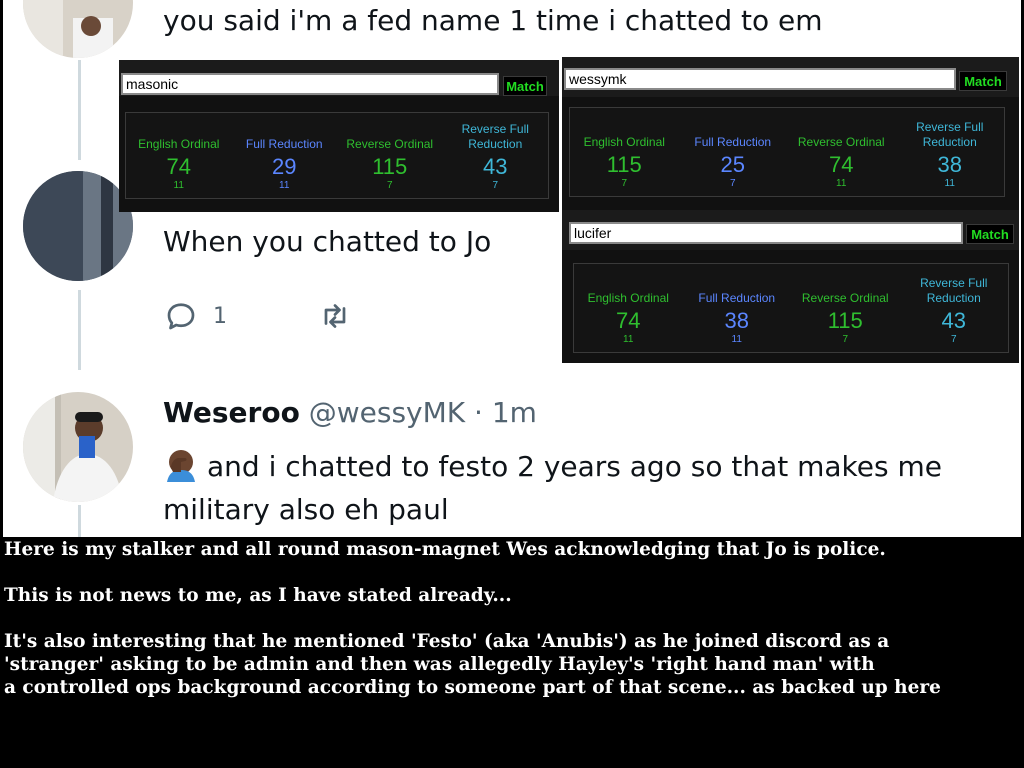  What do you see at coordinates (514, 412) in the screenshot?
I see `tweet-timestamp: 1m` at bounding box center [514, 412].